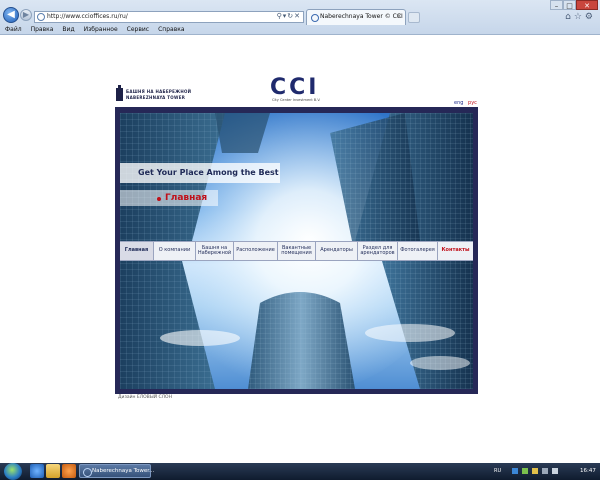  What do you see at coordinates (361, 16) in the screenshot?
I see `tab-title: Naberechnaya Tower © CCI` at bounding box center [361, 16].